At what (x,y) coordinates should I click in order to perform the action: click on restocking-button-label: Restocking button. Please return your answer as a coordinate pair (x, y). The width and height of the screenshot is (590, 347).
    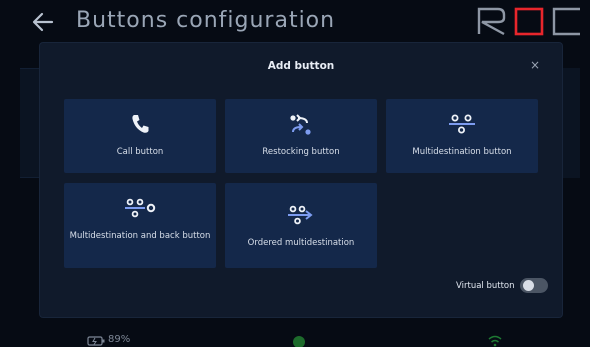
    Looking at the image, I should click on (301, 152).